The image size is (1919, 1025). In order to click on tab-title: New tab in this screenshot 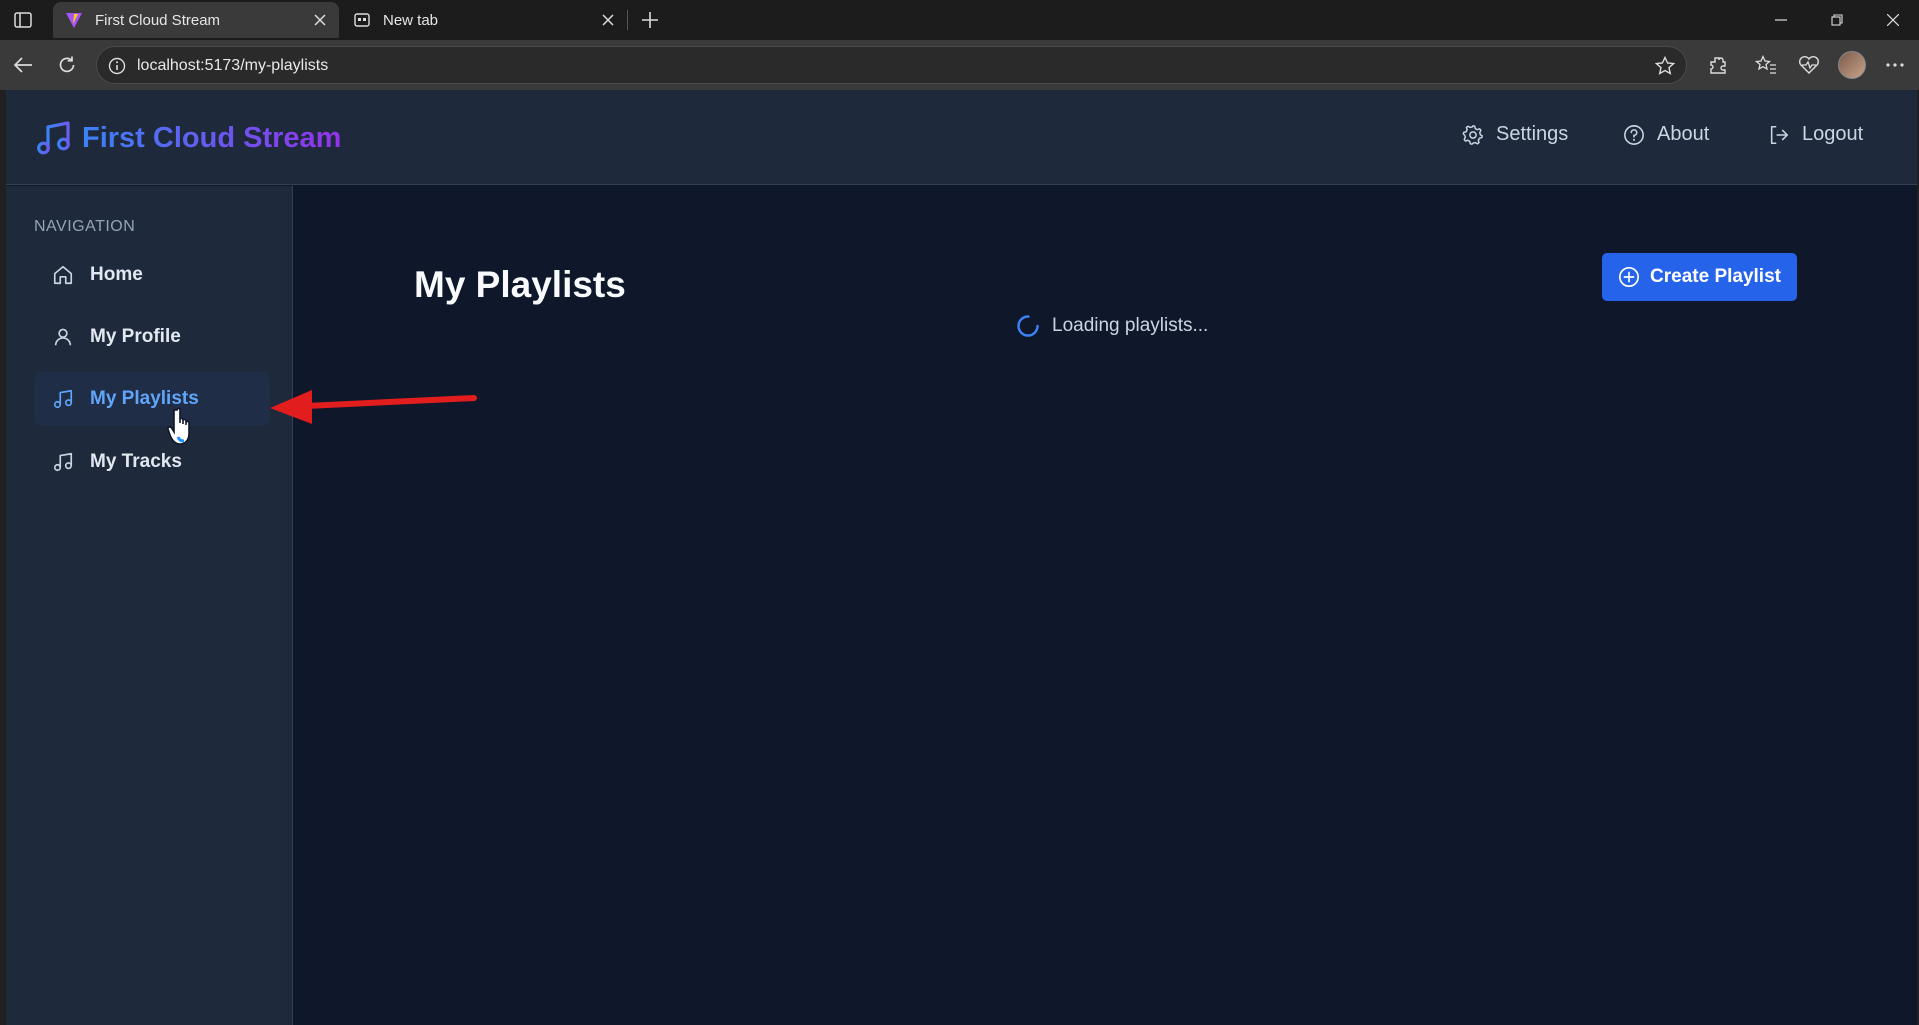, I will do `click(411, 20)`.